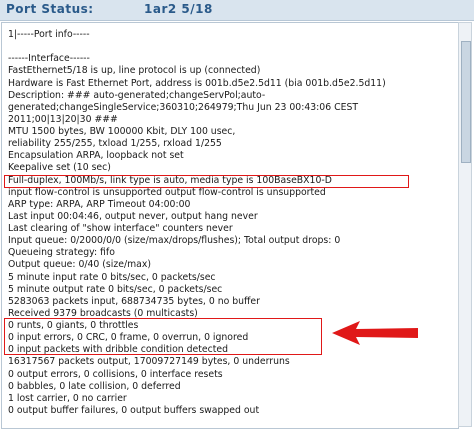  What do you see at coordinates (63, 119) in the screenshot?
I see `output-line: 2011;00|13|20|30 ###` at bounding box center [63, 119].